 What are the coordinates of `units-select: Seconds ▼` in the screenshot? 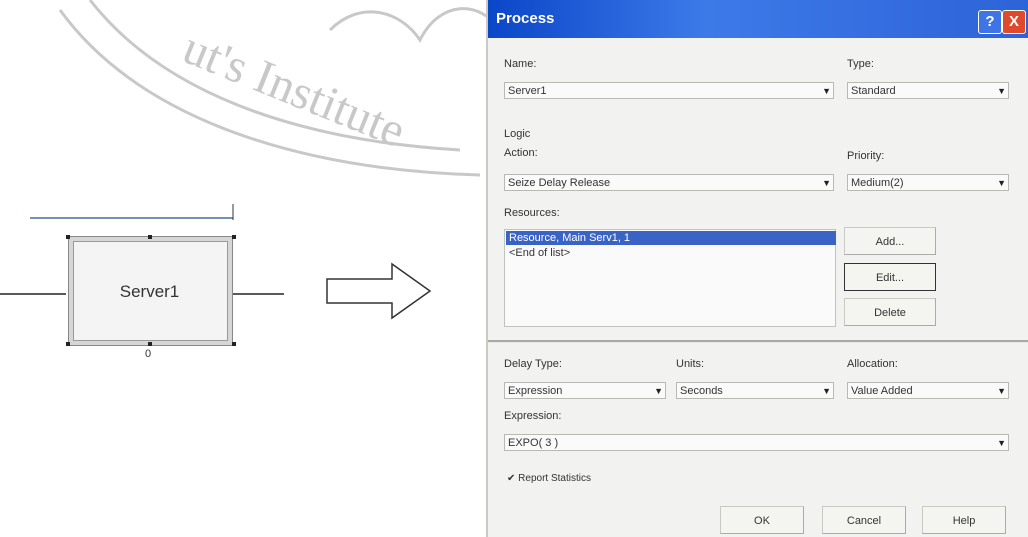 It's located at (755, 390).